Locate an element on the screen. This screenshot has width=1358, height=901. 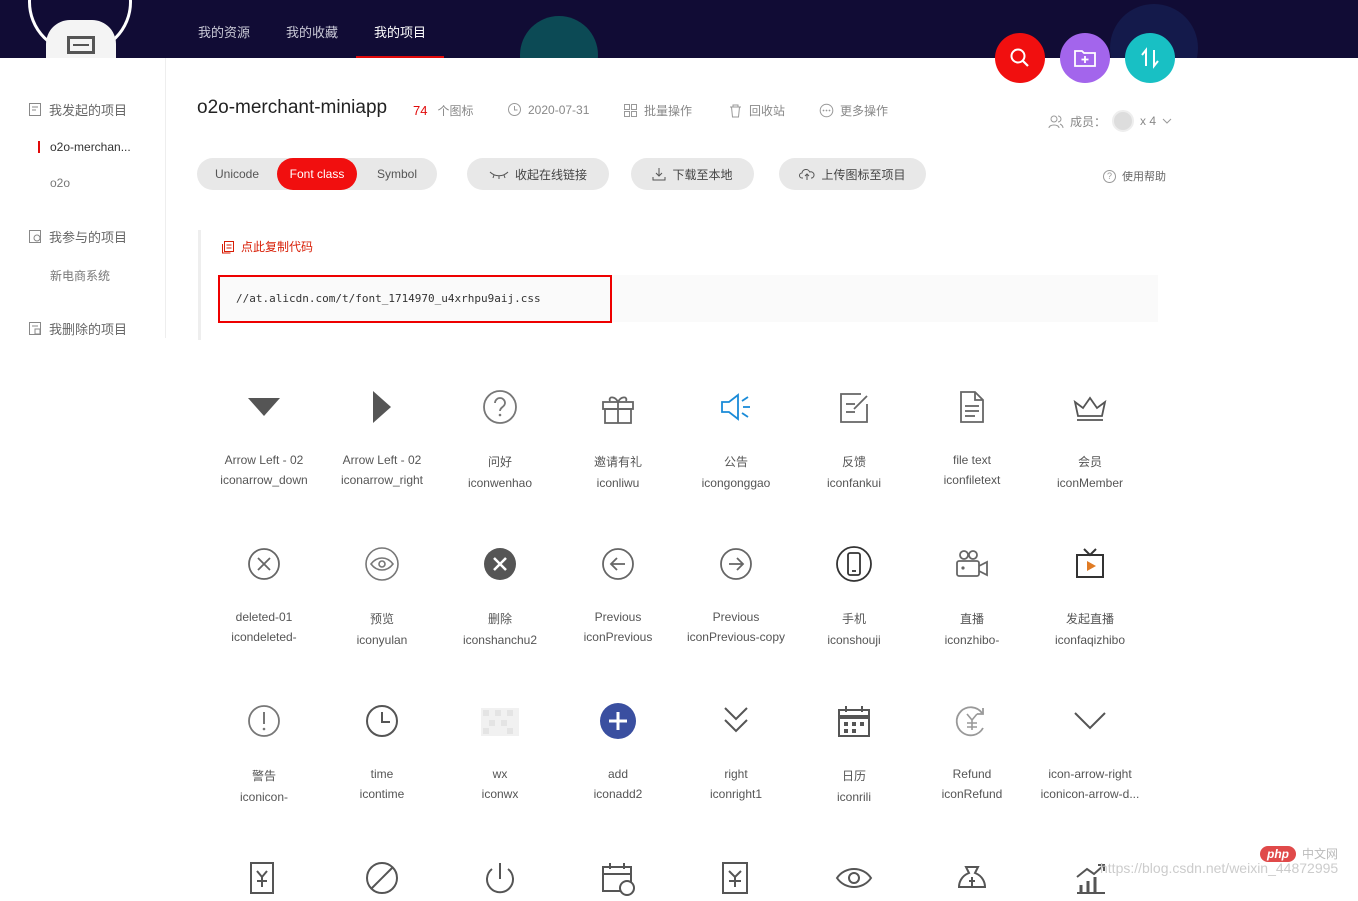
icon-name: 警告 is located at coordinates (263, 776).